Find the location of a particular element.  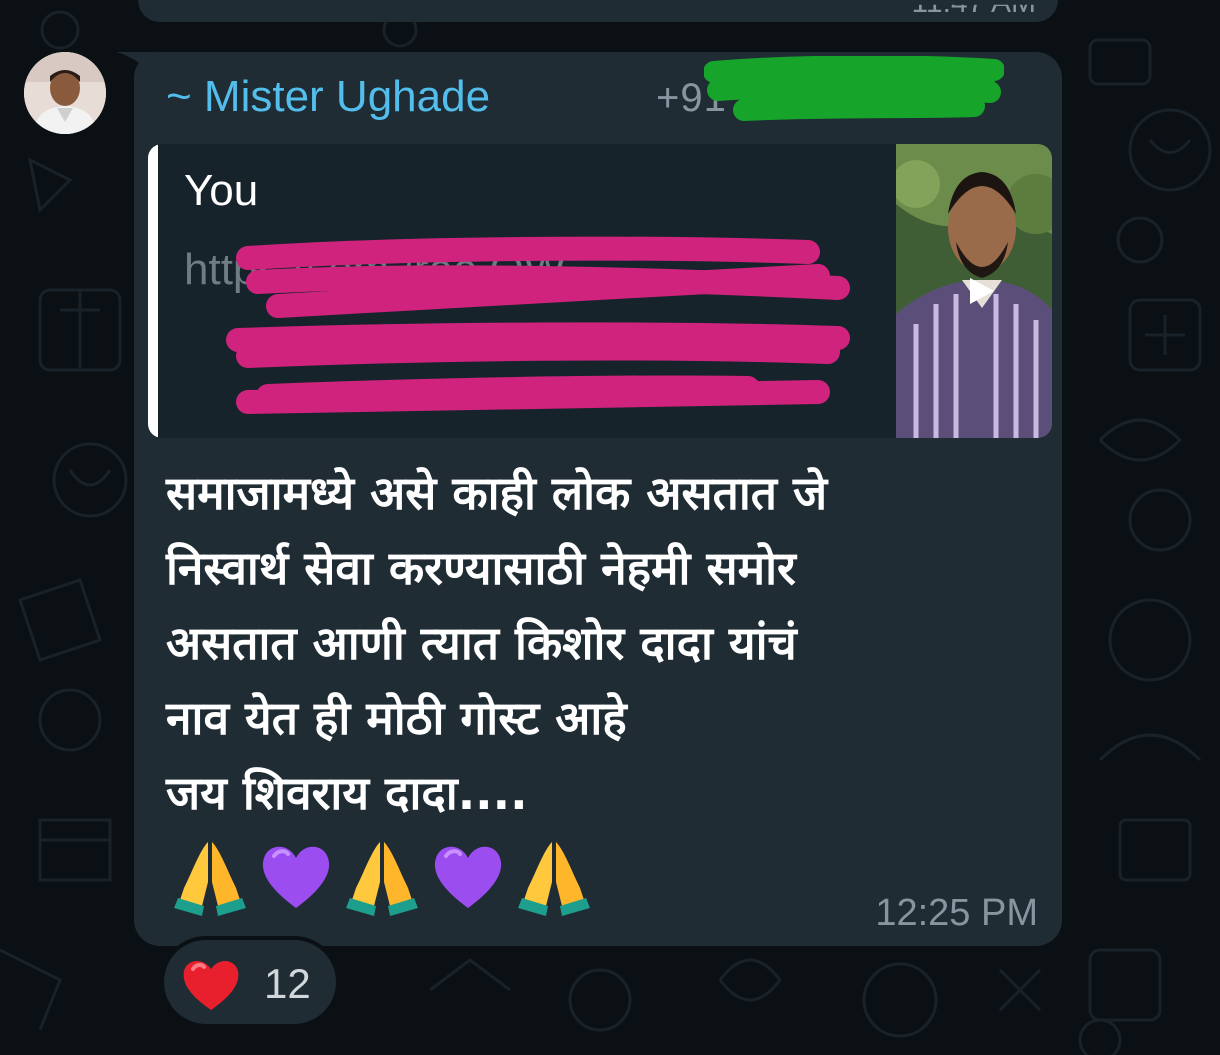

avatar-photo is located at coordinates (65, 93).